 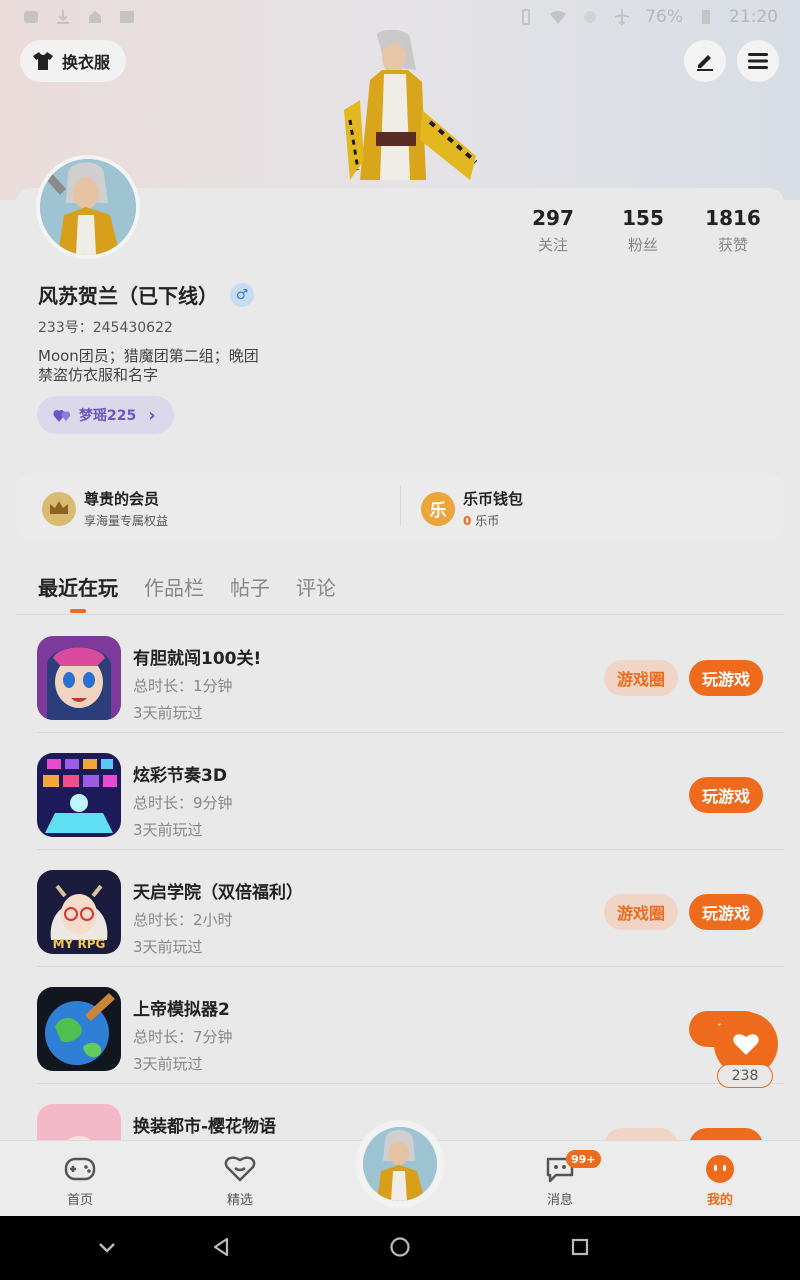 I want to click on game-circle-button, so click(x=641, y=1134).